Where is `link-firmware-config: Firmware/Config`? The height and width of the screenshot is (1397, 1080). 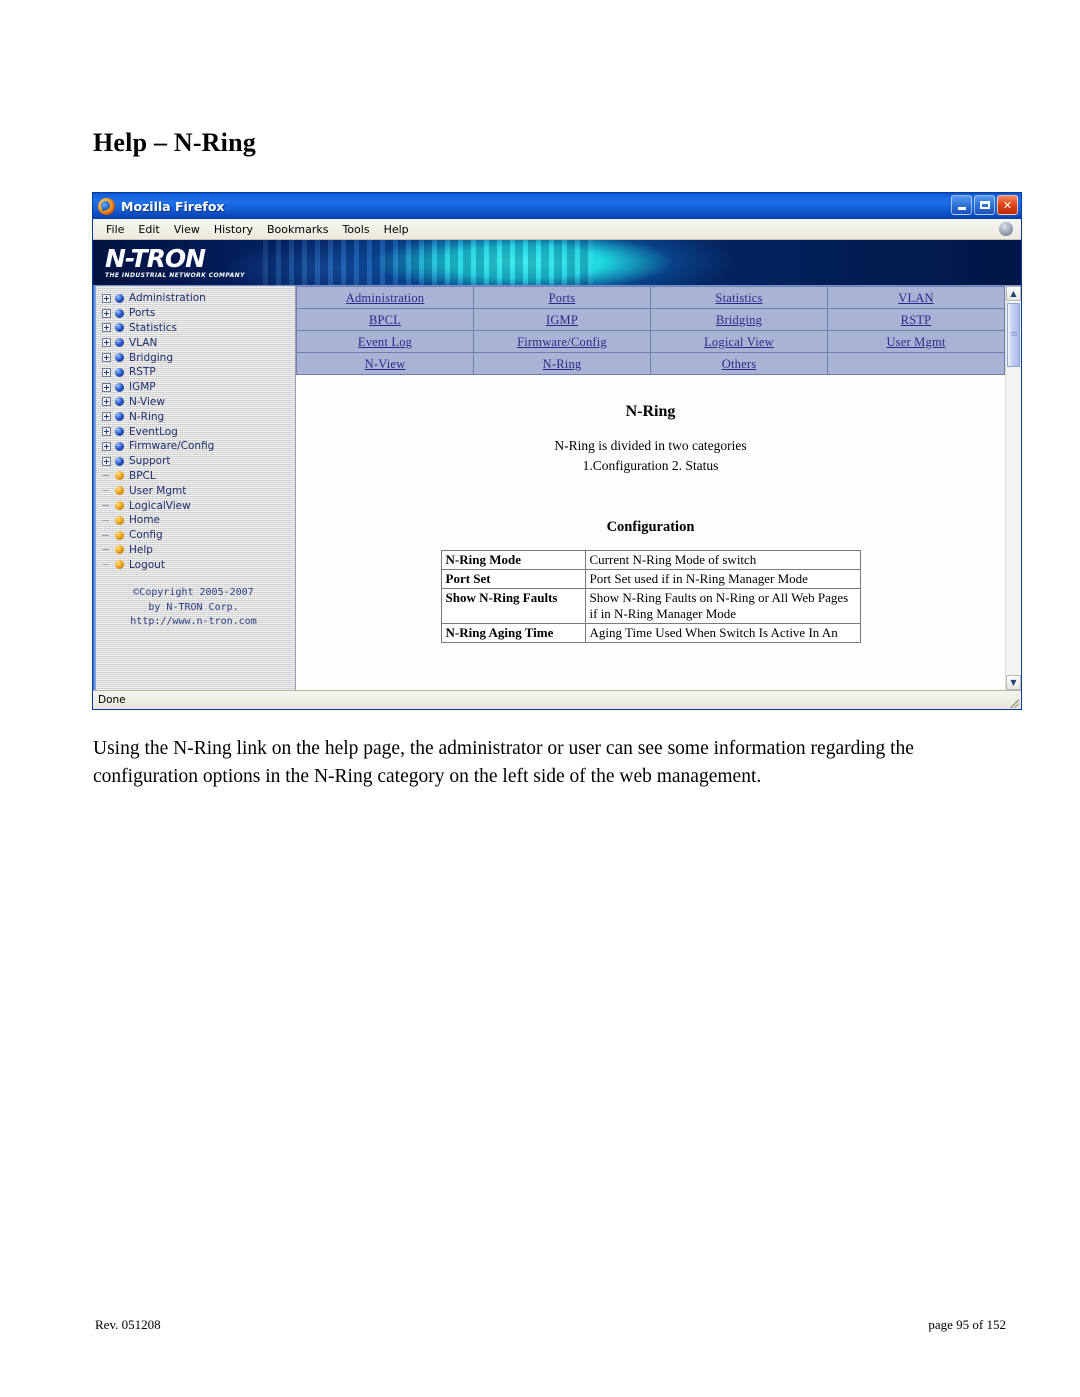
link-firmware-config: Firmware/Config is located at coordinates (562, 342).